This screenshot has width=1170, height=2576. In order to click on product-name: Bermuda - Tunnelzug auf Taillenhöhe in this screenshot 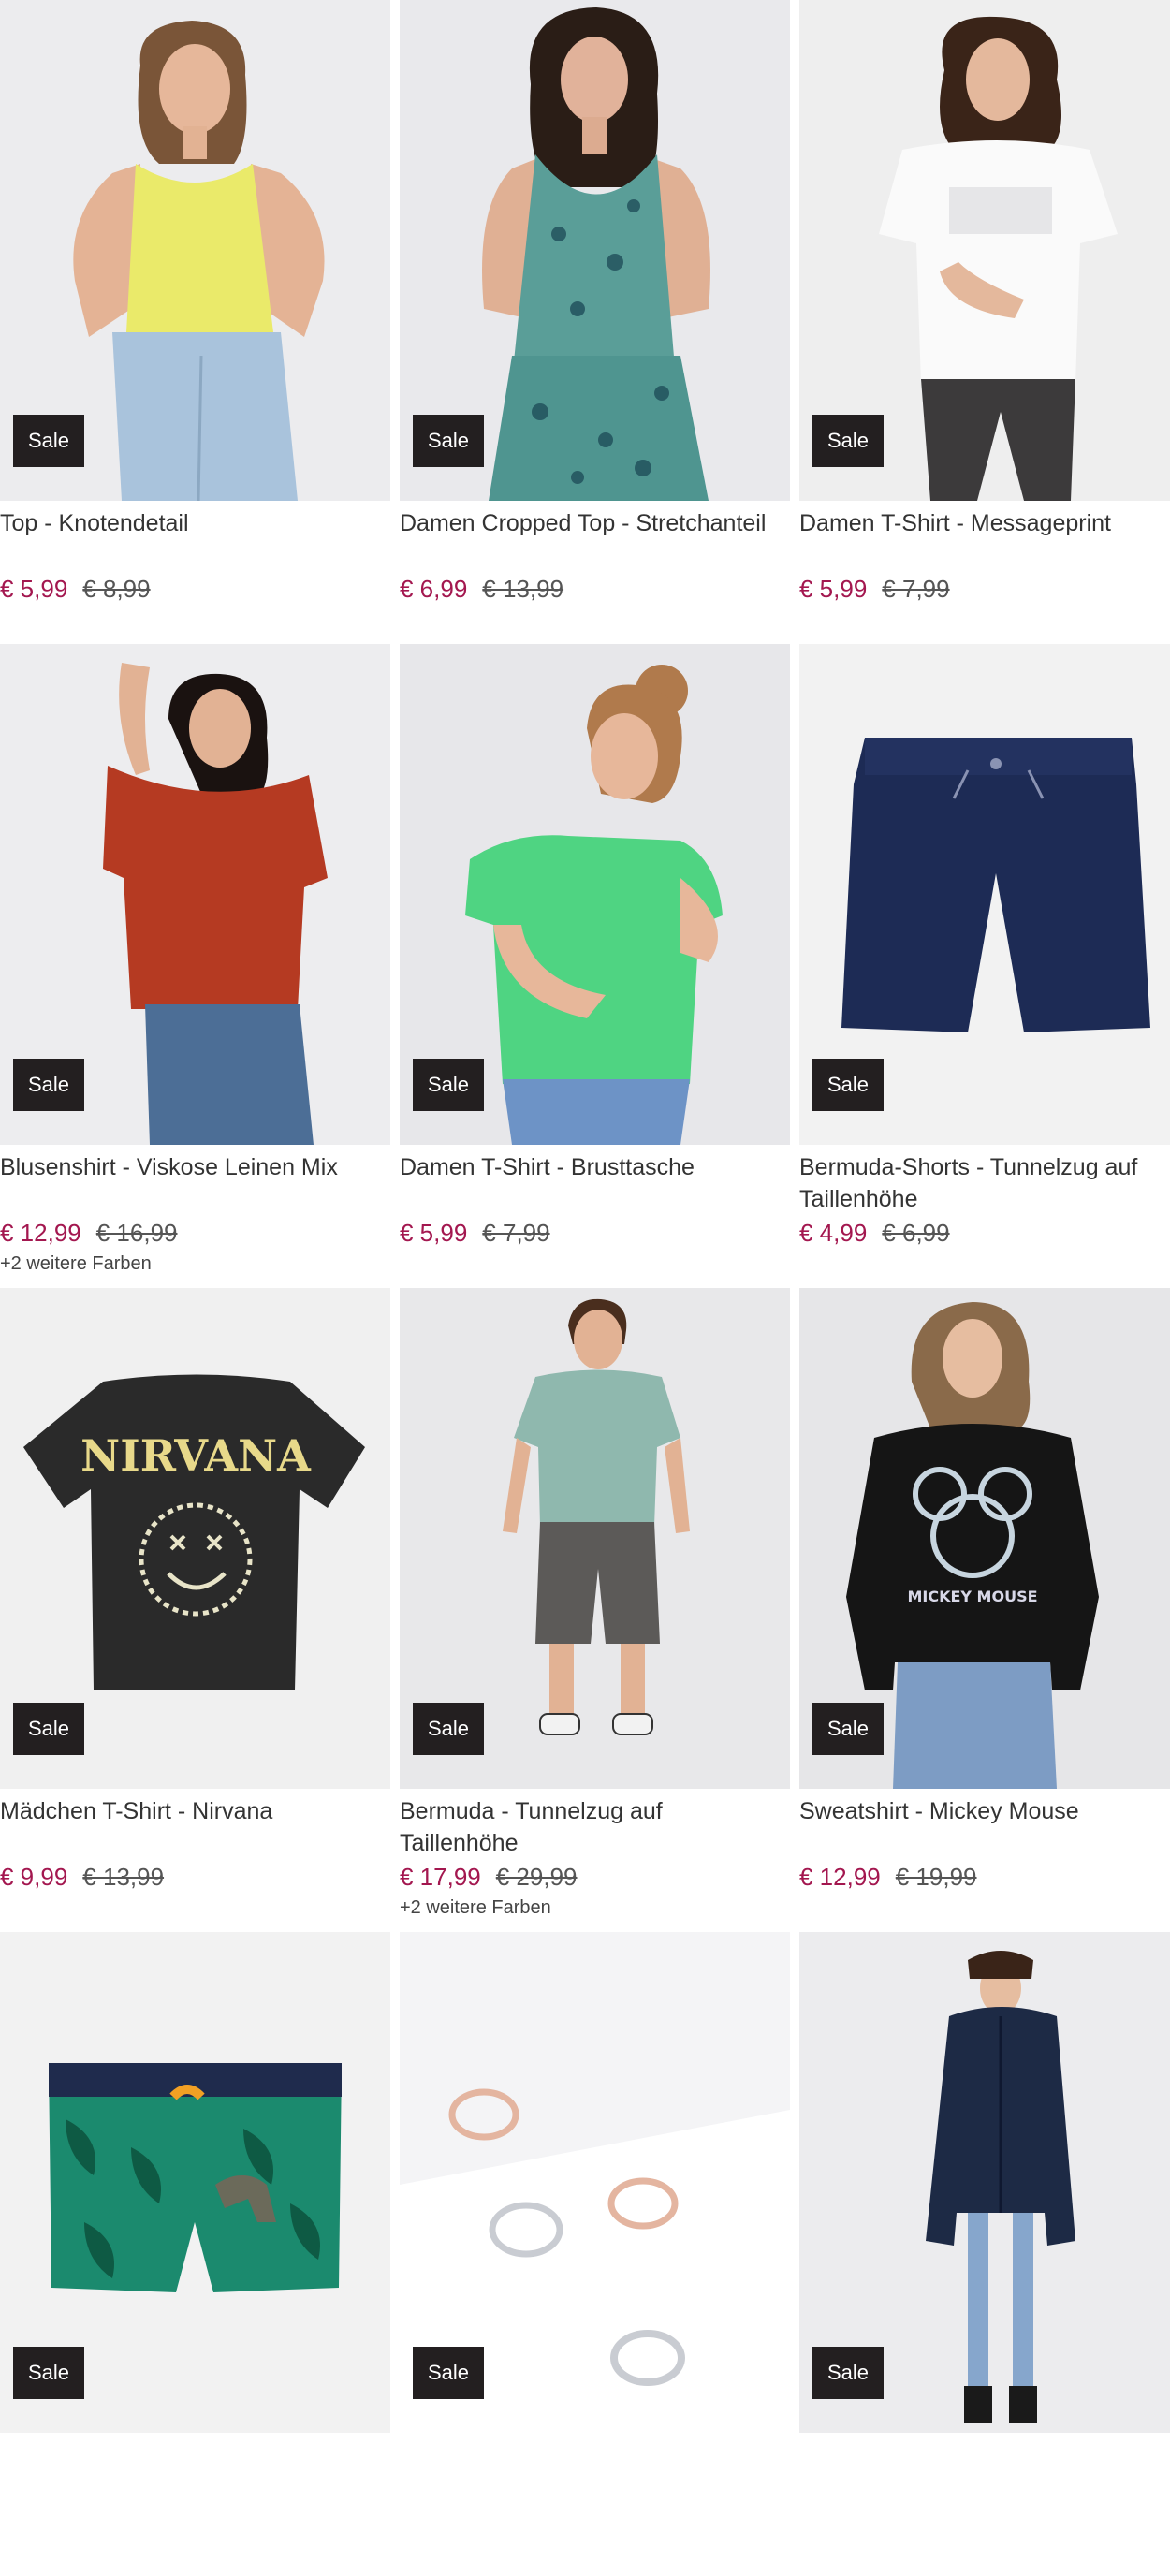, I will do `click(595, 1827)`.